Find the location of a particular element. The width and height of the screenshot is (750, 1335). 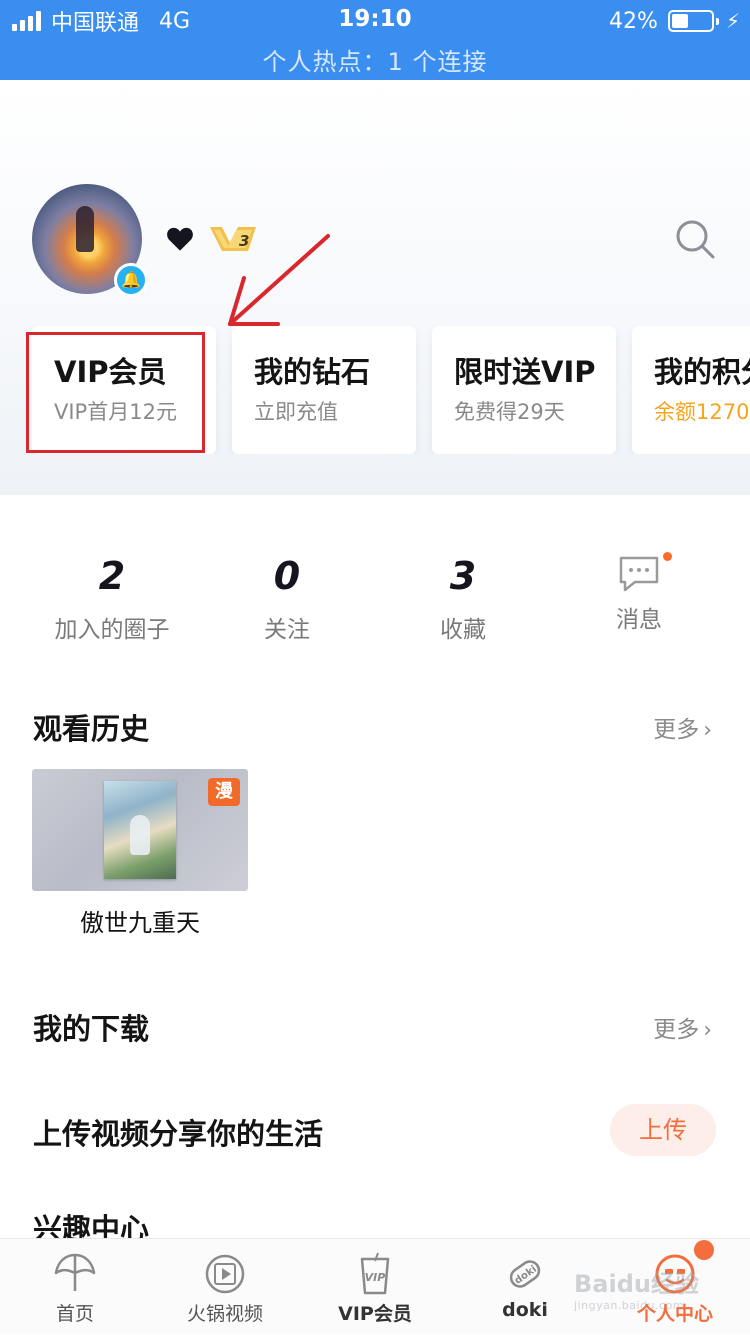

vip-cup-text: VIP is located at coordinates (375, 1277).